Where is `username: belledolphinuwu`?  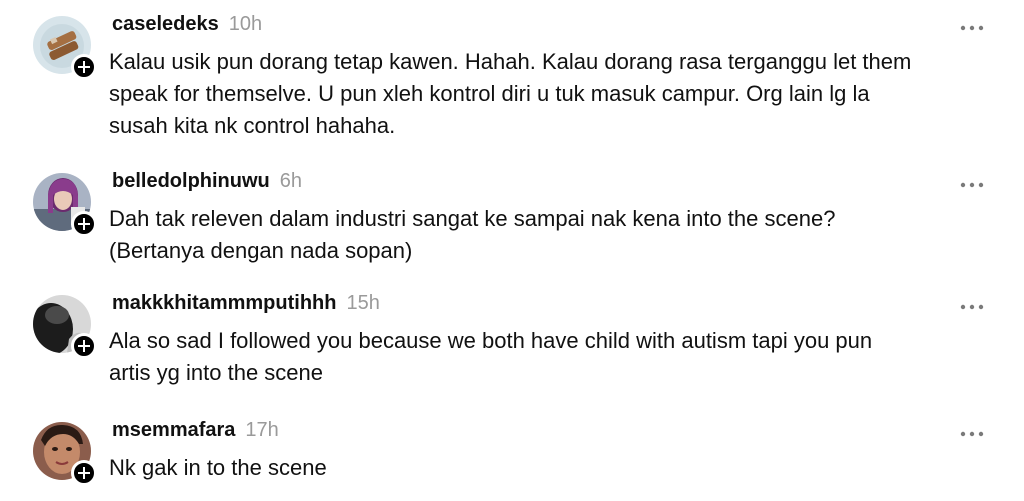 username: belledolphinuwu is located at coordinates (191, 181).